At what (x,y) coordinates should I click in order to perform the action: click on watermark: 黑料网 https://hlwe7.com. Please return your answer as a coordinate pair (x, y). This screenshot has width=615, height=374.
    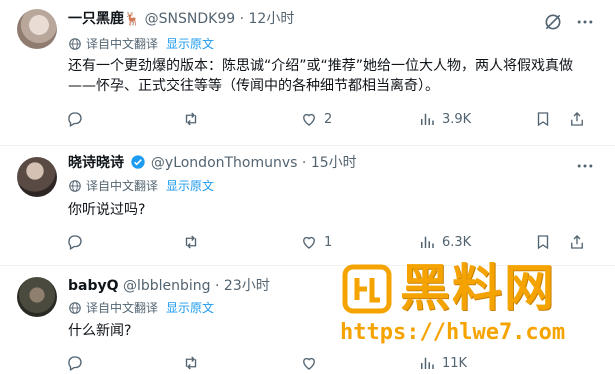
    Looking at the image, I should click on (477, 313).